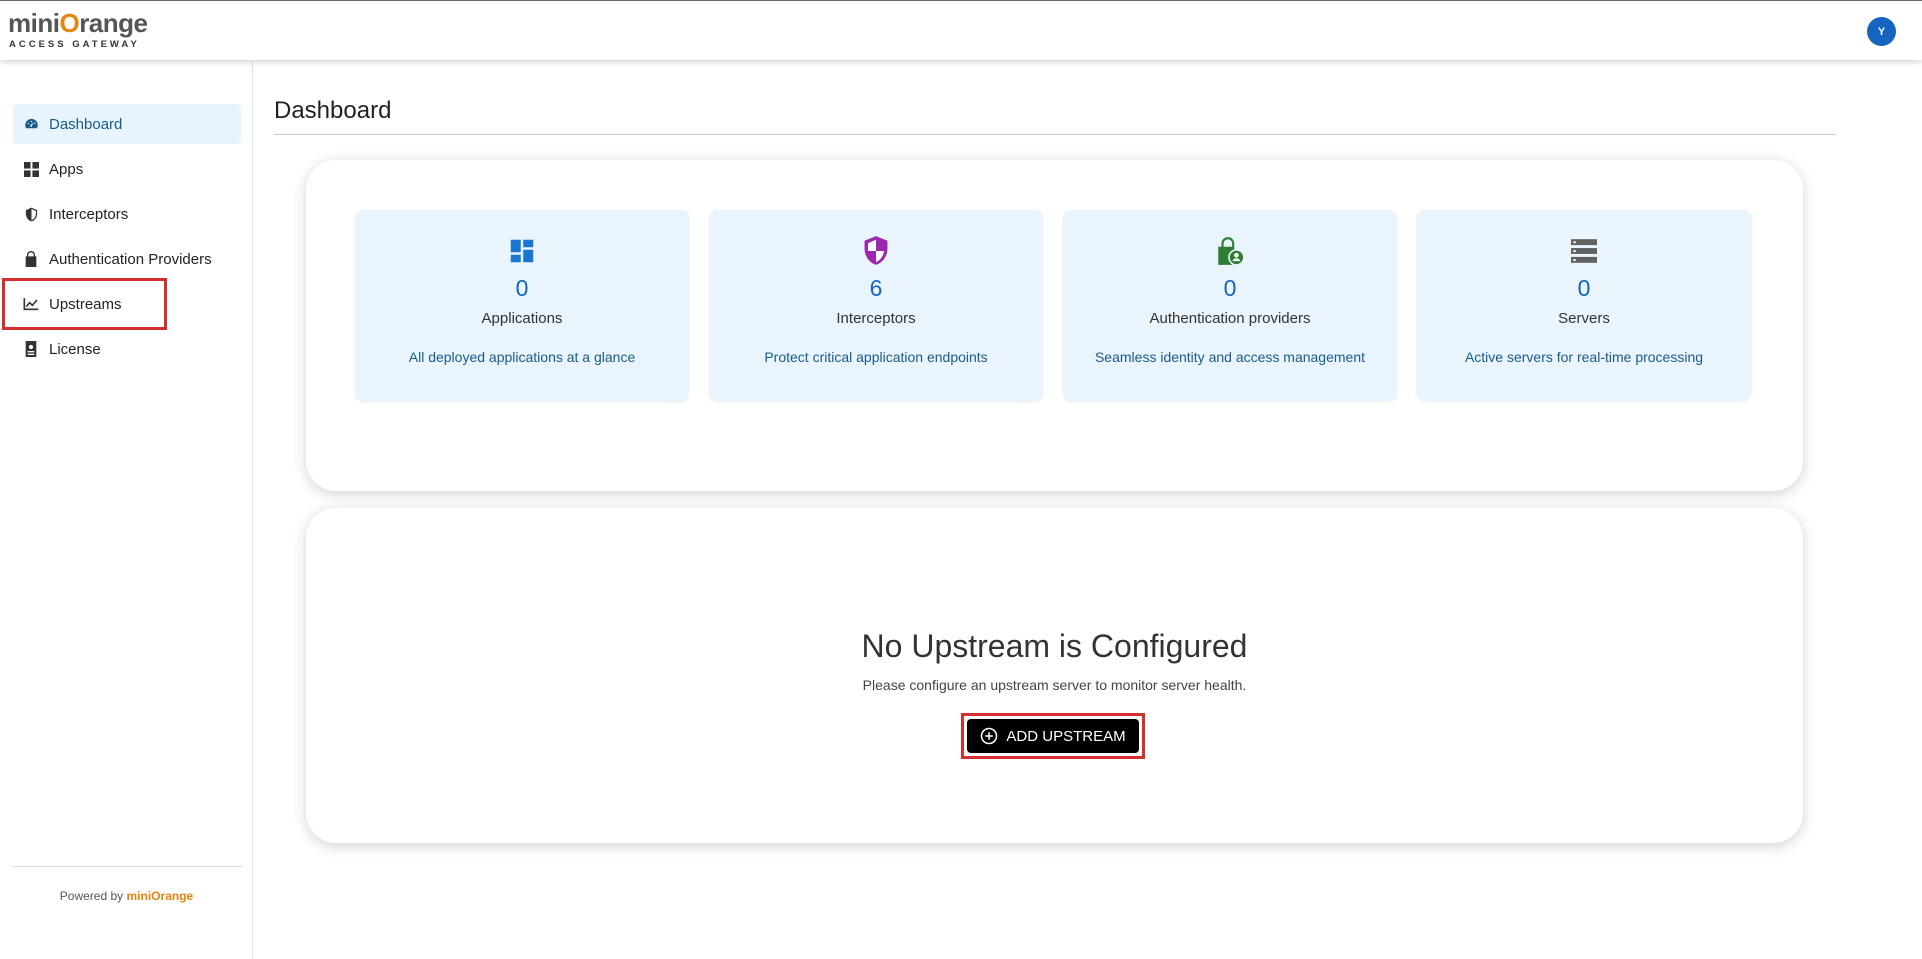 The width and height of the screenshot is (1922, 959). I want to click on sidebar-item-dashboard: Dashboard, so click(127, 124).